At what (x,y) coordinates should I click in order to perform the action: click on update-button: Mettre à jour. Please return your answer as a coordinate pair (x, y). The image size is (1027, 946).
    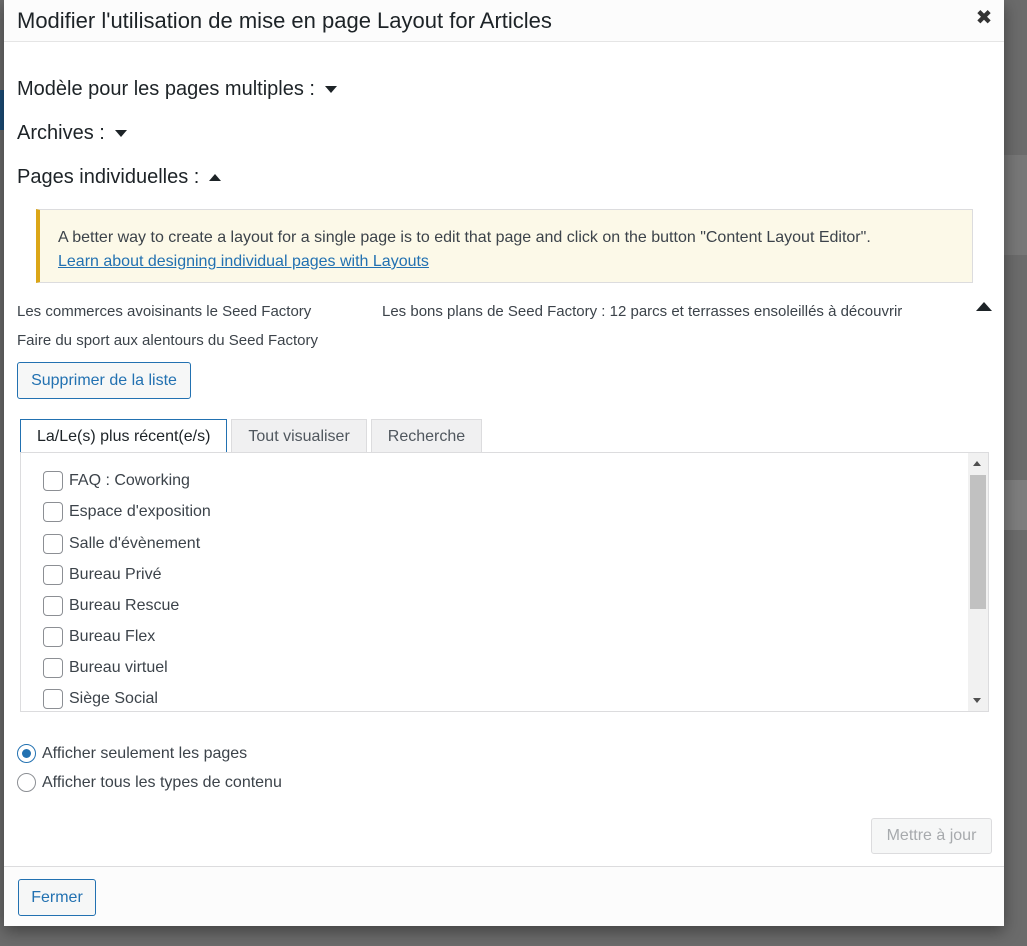
    Looking at the image, I should click on (931, 836).